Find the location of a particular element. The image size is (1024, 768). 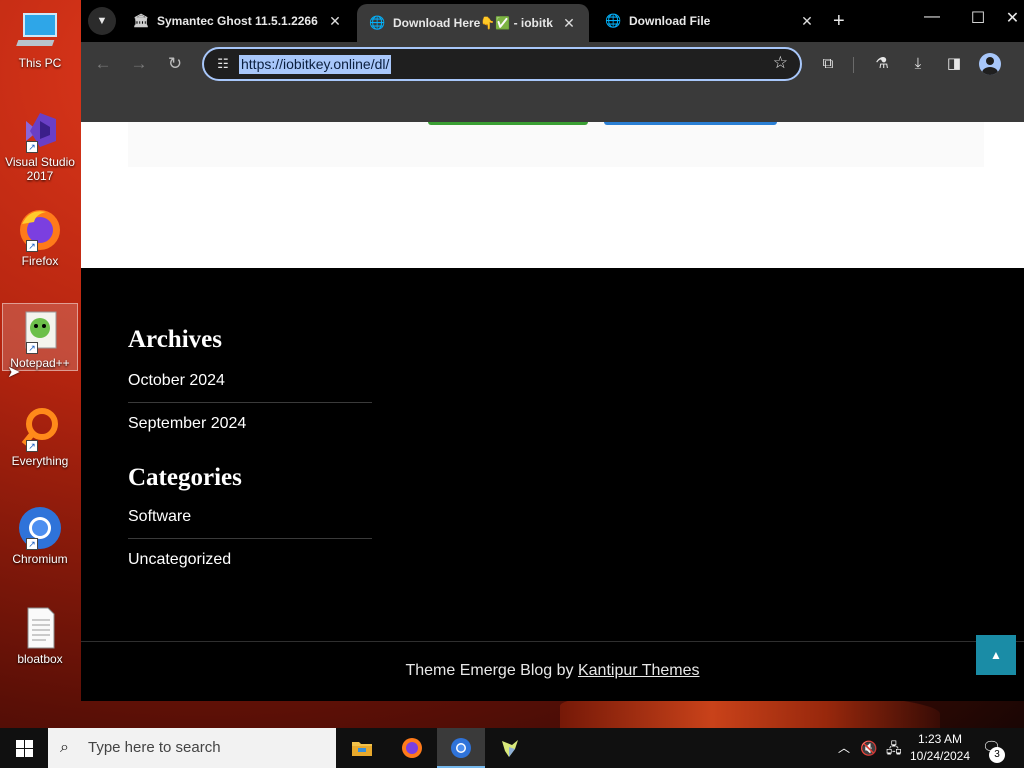

tab-search-button: ▼ is located at coordinates (102, 21).